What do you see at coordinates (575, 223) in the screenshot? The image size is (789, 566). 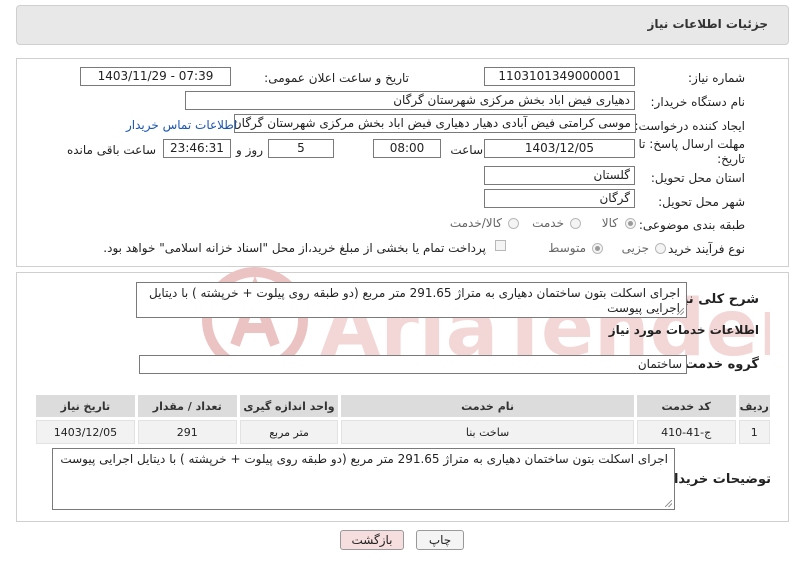 I see `category-service-radio` at bounding box center [575, 223].